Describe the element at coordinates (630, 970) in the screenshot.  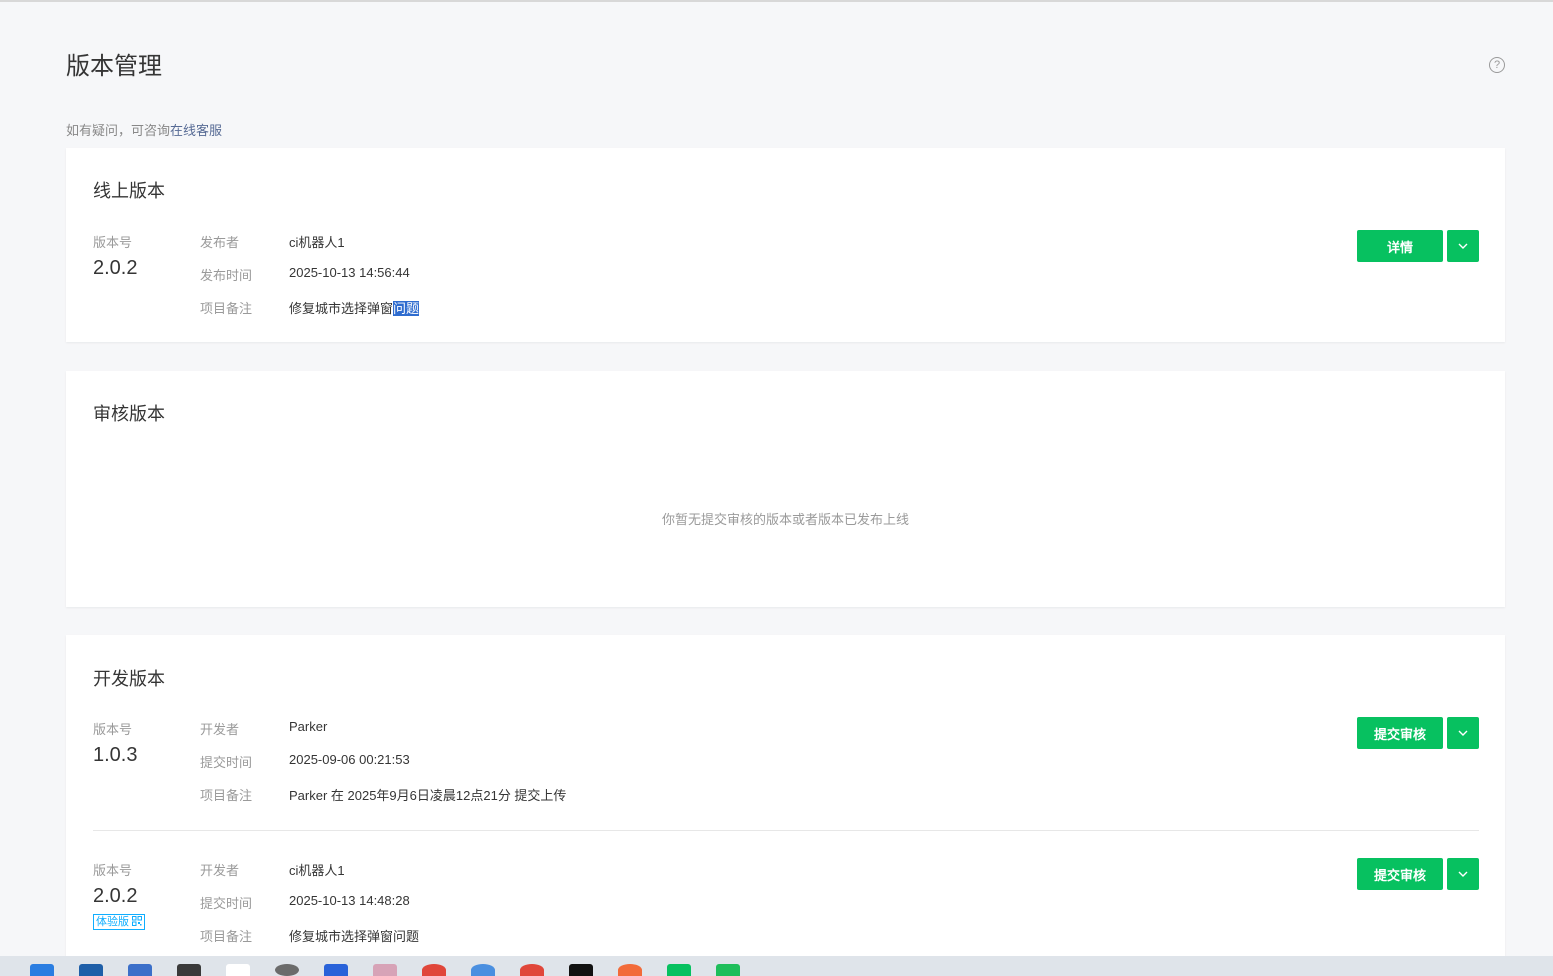
I see `app-orange-icon` at that location.